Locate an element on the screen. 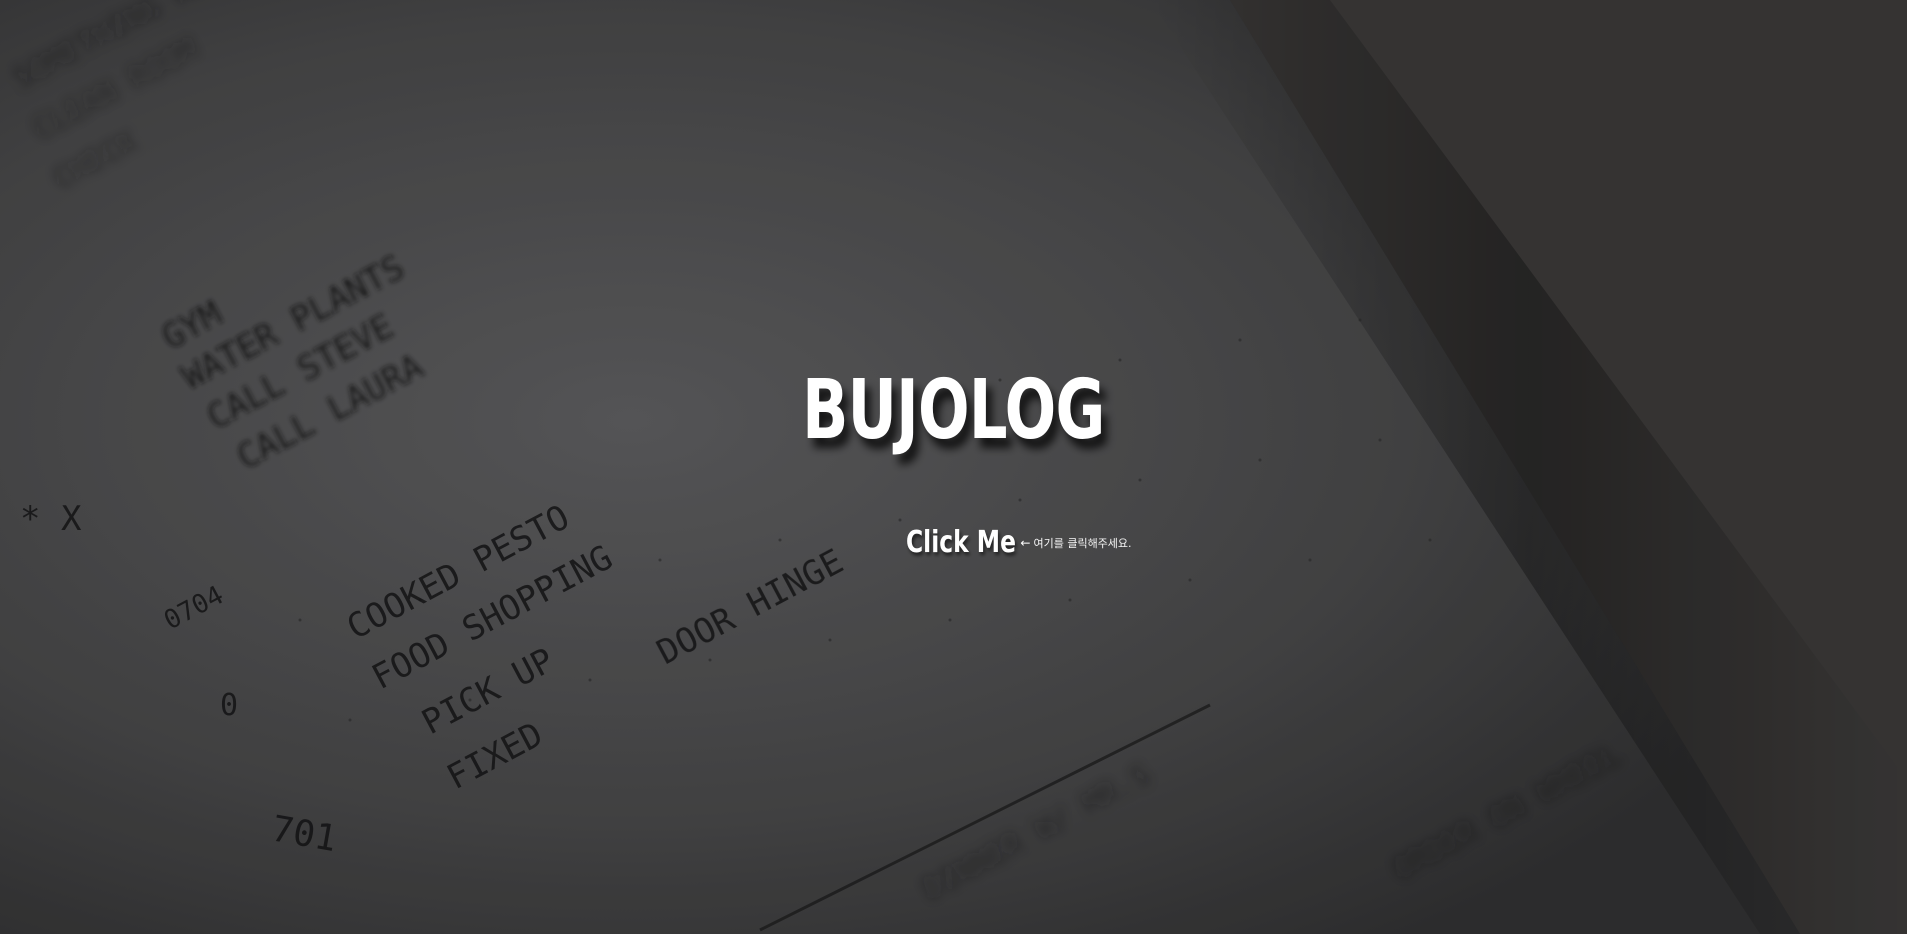  title-wrapper: BUJOLOG is located at coordinates (953, 411).